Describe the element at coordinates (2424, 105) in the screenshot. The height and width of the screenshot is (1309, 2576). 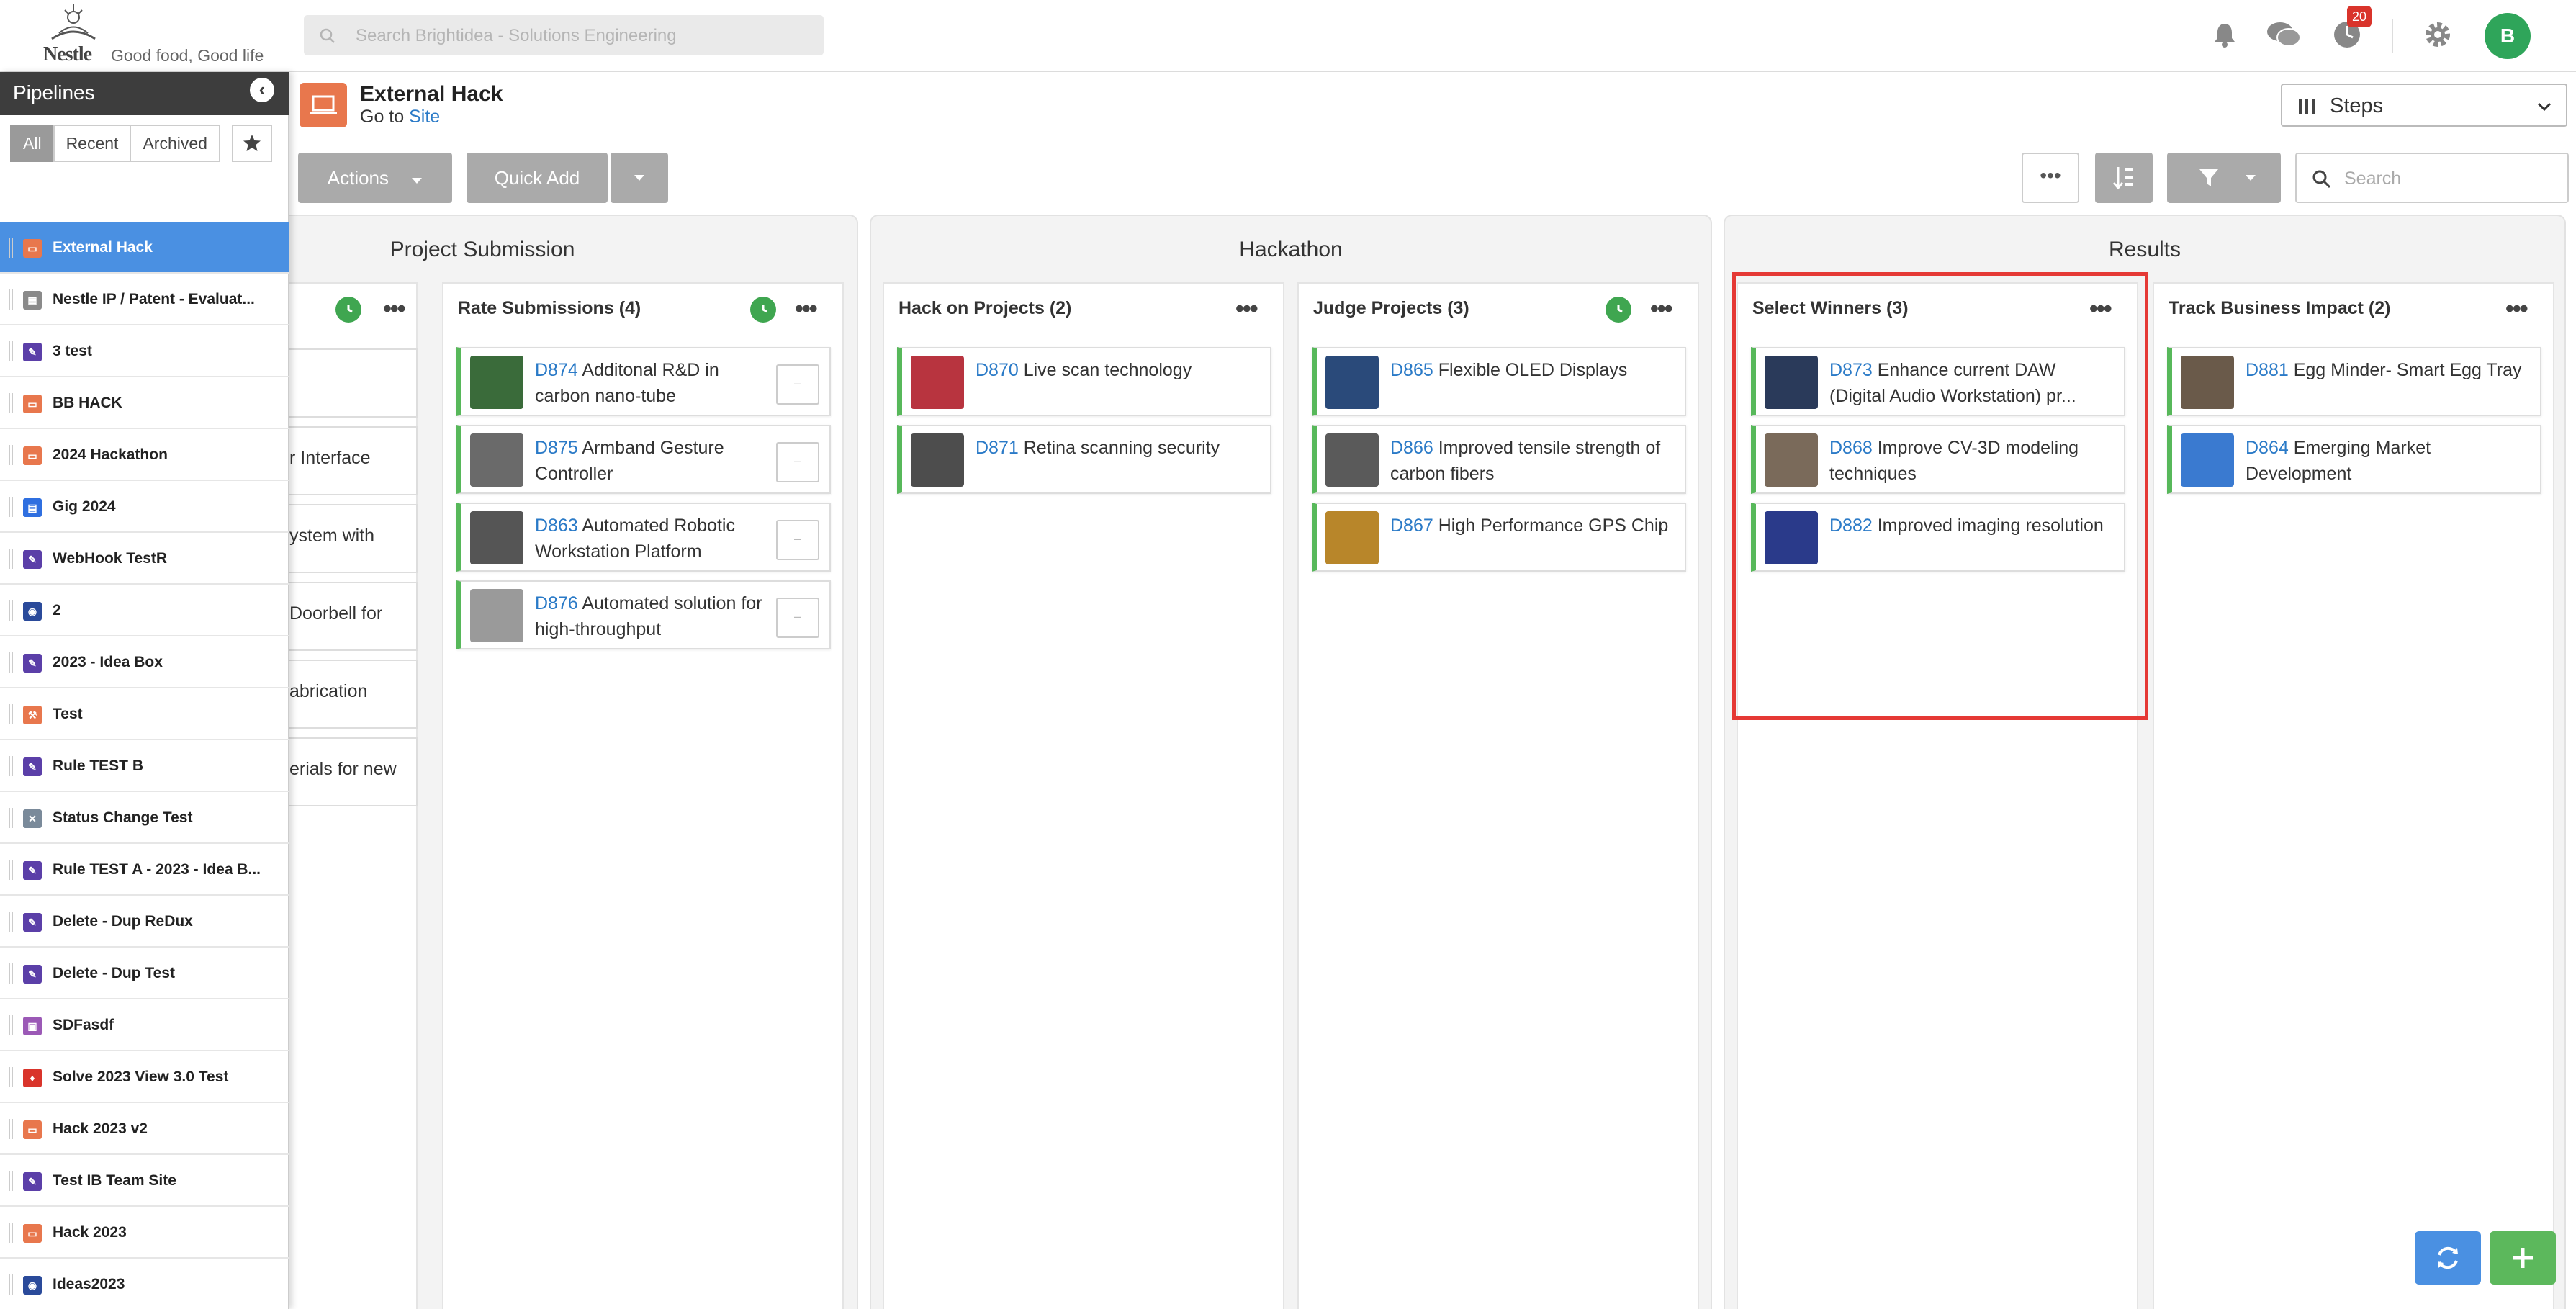
I see `view-select: Steps` at that location.